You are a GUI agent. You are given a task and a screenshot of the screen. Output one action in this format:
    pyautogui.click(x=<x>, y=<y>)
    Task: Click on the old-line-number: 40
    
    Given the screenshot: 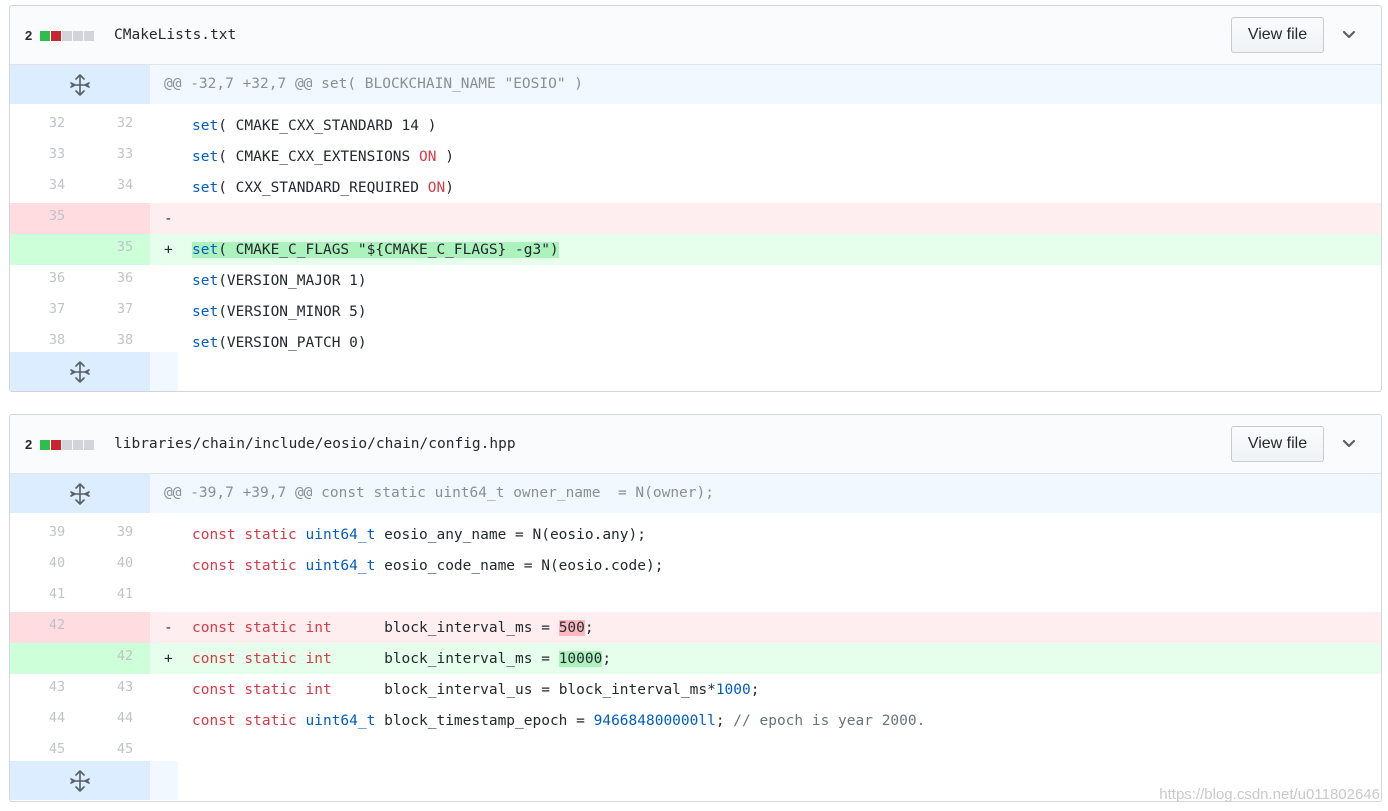 What is the action you would take?
    pyautogui.click(x=57, y=565)
    